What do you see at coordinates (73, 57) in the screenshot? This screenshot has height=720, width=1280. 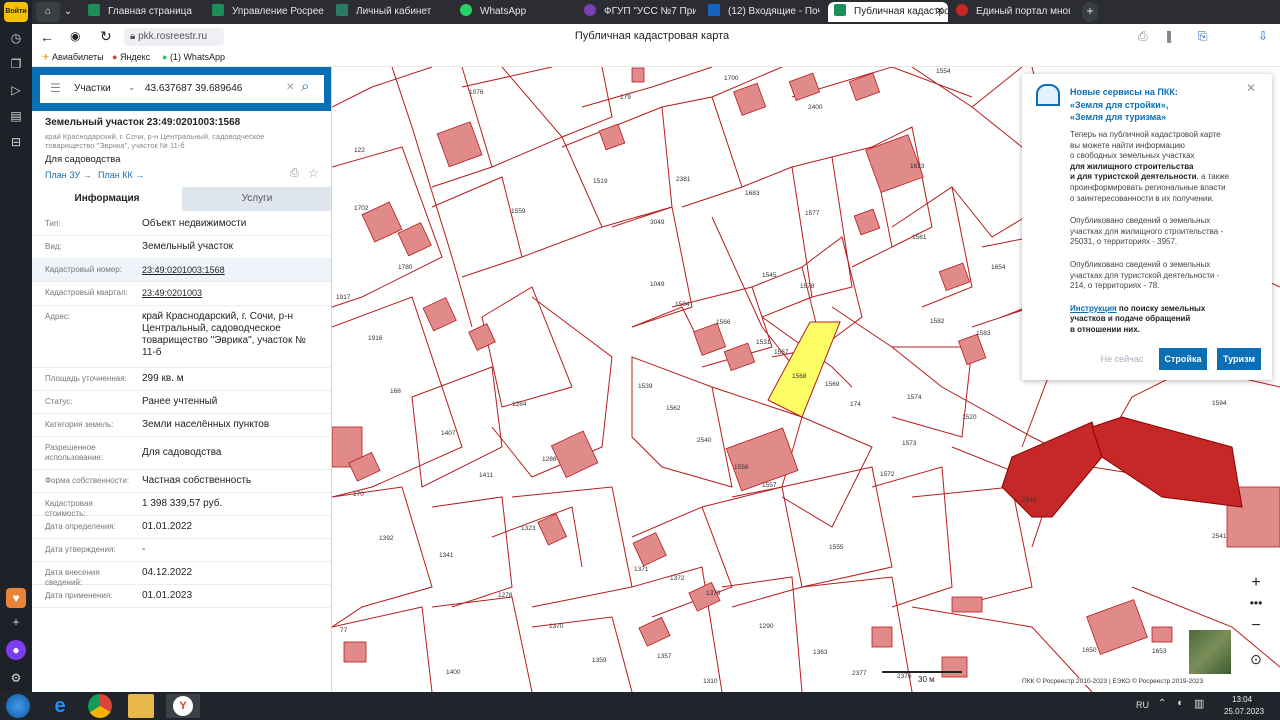 I see `bookmark-aviabilety: ✈ Авиабилеты` at bounding box center [73, 57].